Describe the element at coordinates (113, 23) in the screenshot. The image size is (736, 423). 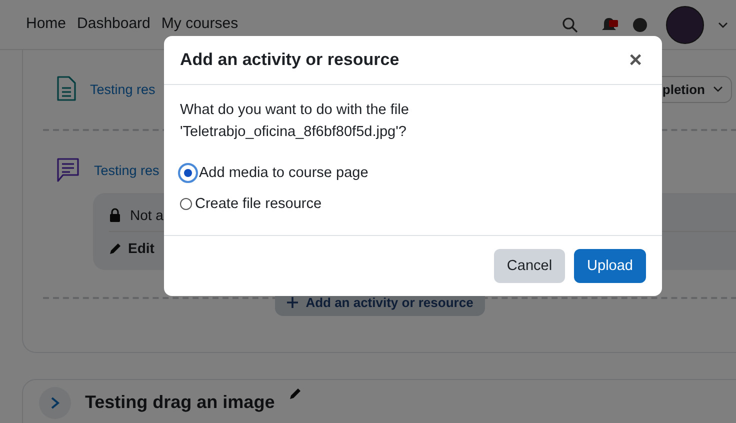
I see `nav-link: Dashboard` at that location.